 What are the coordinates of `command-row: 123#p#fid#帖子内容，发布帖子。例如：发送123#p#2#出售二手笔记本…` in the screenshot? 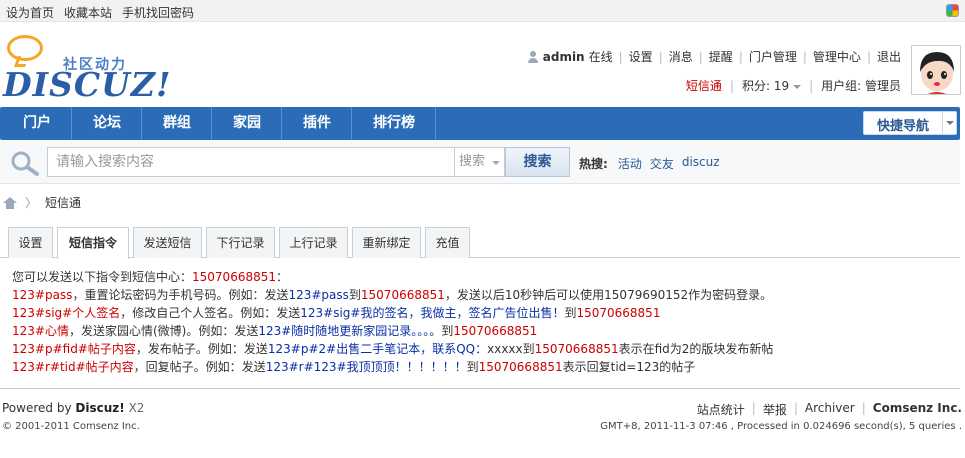 It's located at (392, 349).